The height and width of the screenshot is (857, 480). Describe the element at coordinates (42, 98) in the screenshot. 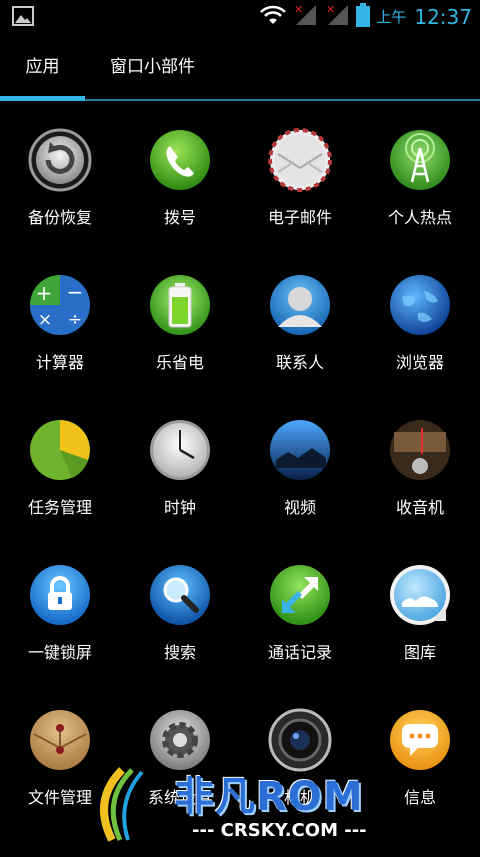

I see `tab-active-indicator` at that location.